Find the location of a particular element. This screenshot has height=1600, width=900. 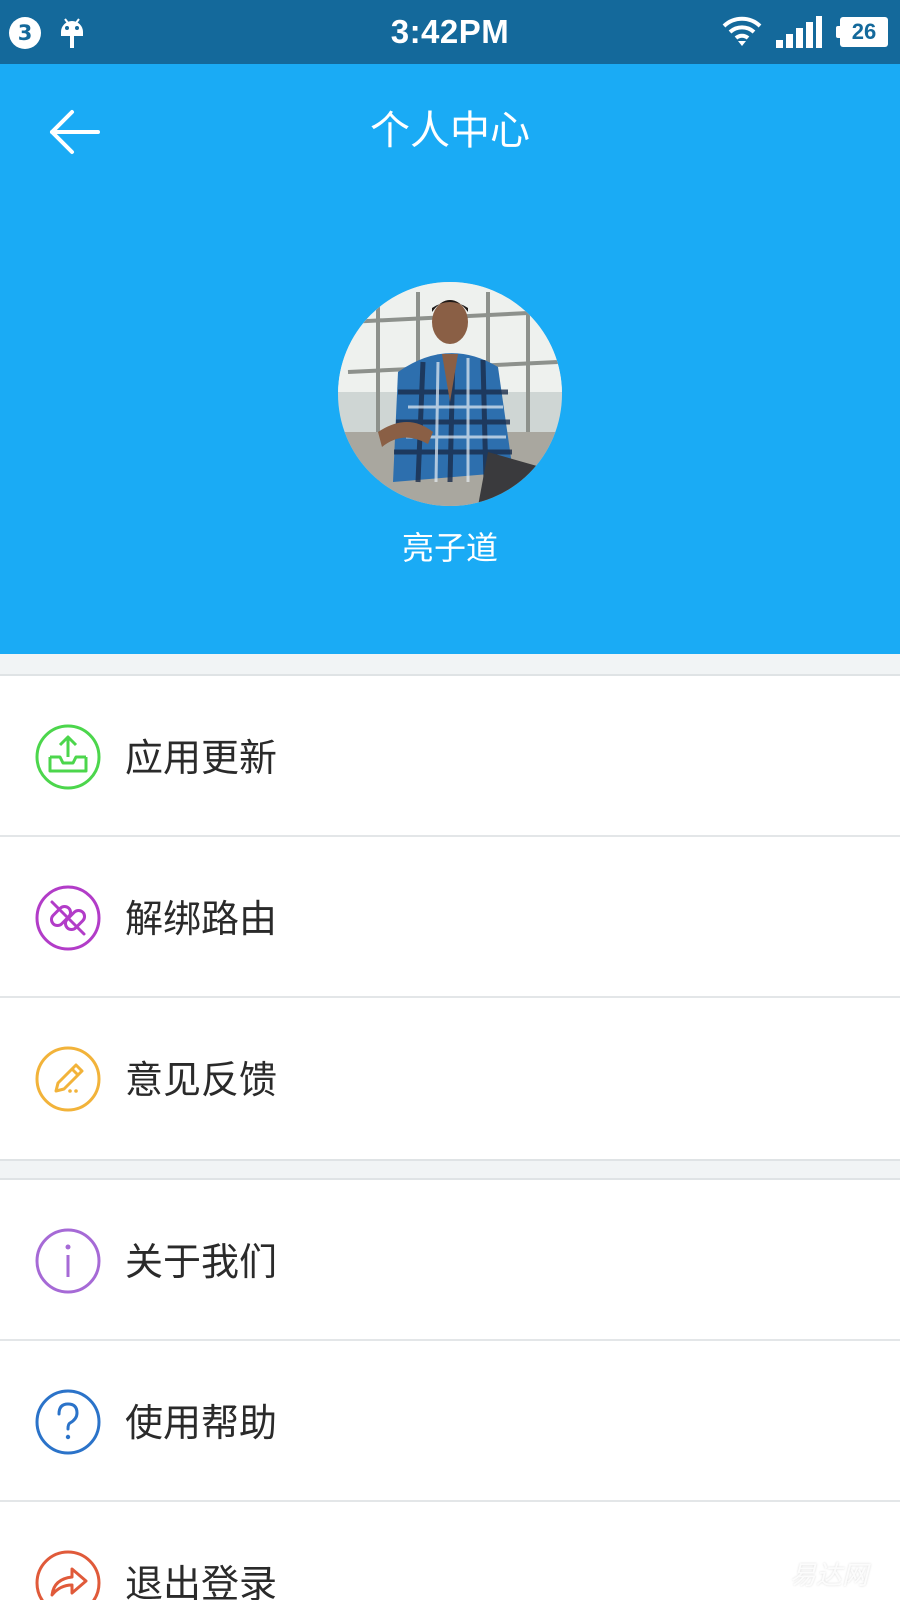

status-time: 3:42PM is located at coordinates (450, 31).